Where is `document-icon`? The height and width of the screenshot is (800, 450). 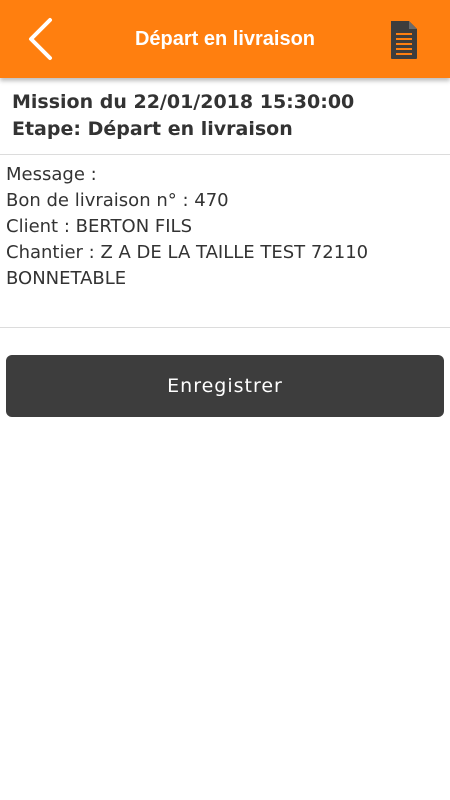
document-icon is located at coordinates (404, 40).